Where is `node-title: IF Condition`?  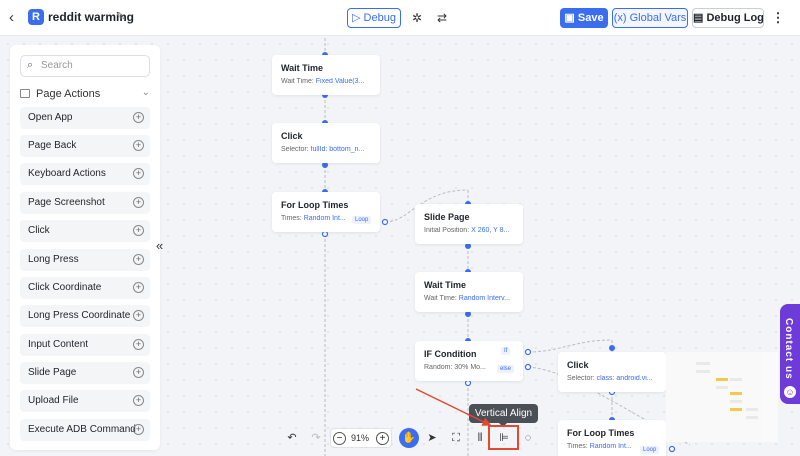 node-title: IF Condition is located at coordinates (450, 354).